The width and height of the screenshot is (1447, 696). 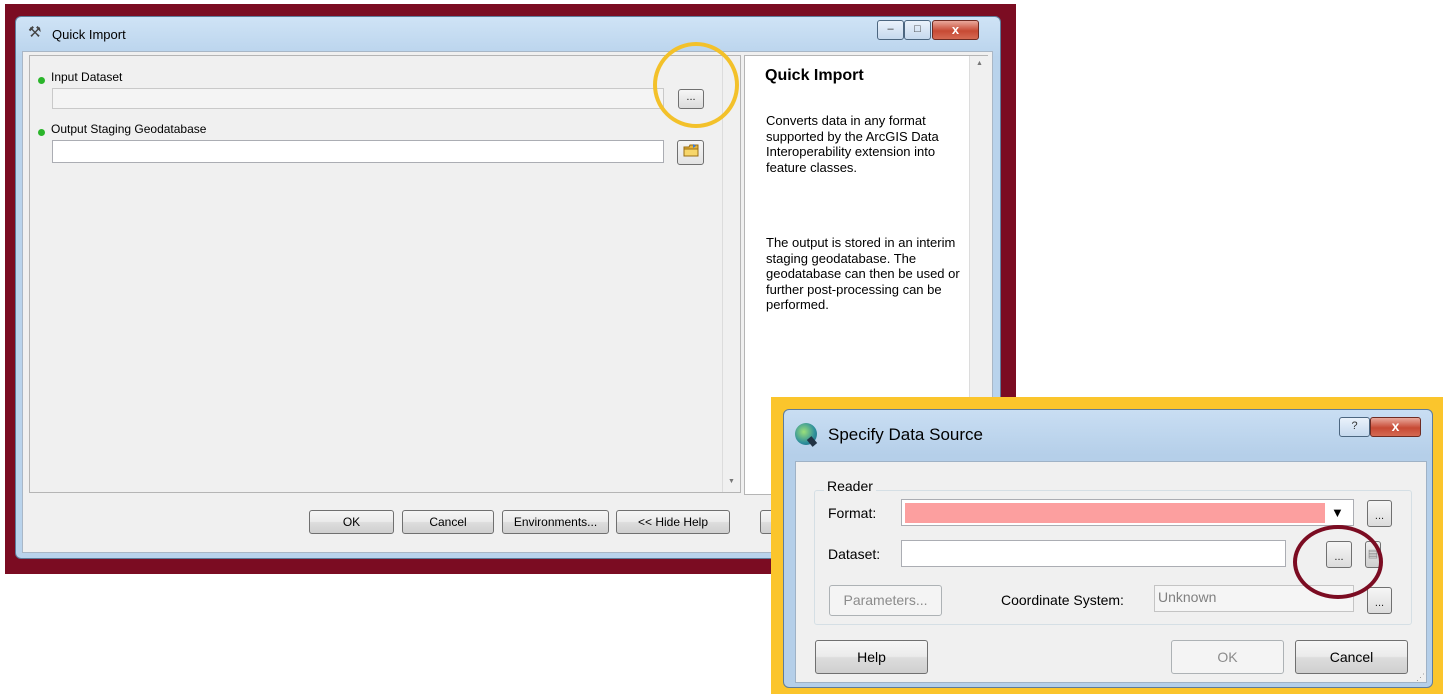 What do you see at coordinates (978, 246) in the screenshot?
I see `help-scrollbar: ▲` at bounding box center [978, 246].